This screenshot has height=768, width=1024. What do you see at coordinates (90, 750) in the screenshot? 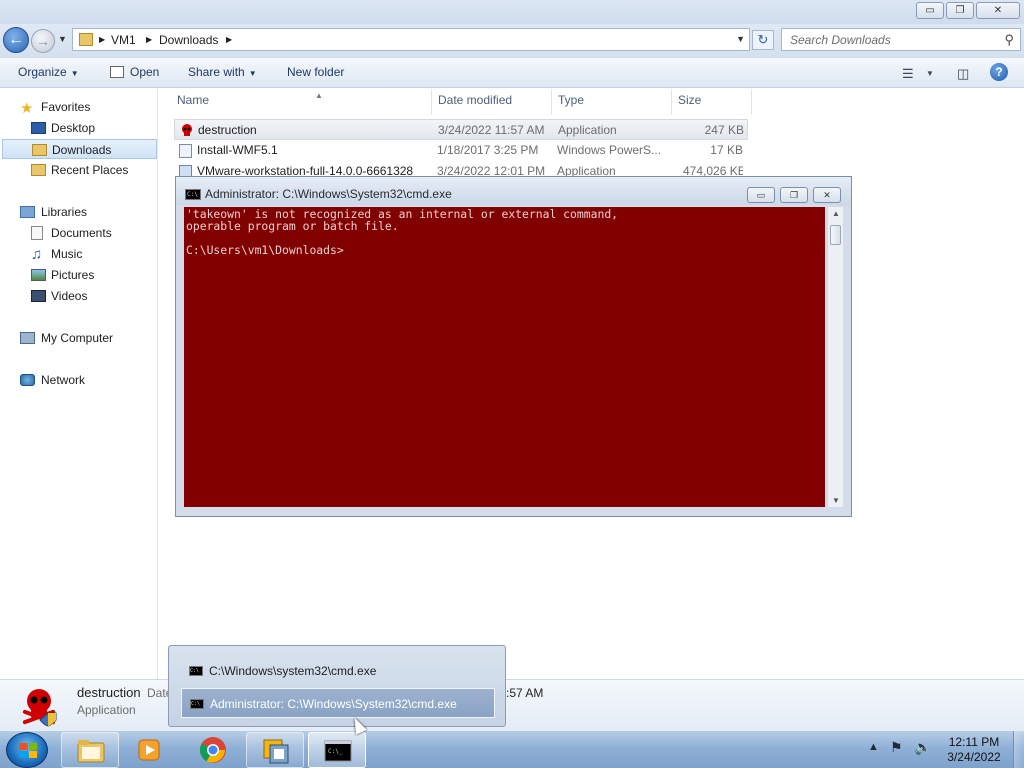
I see `taskbar-explorer` at bounding box center [90, 750].